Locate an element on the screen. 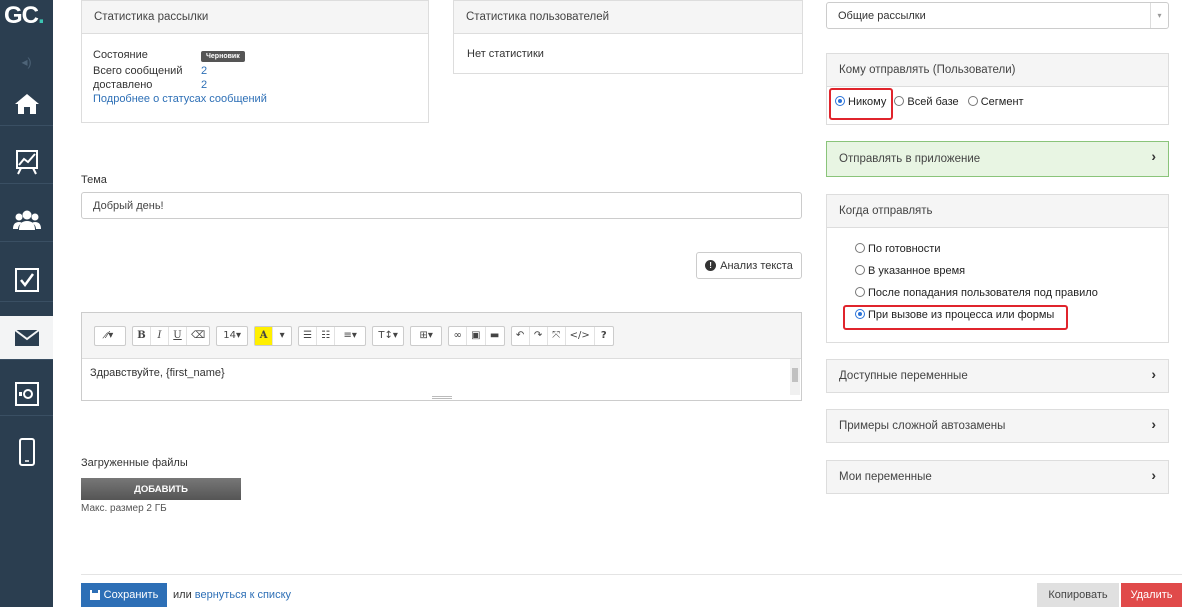 This screenshot has width=1199, height=607. send-to-app-accordion: Отправлять в приложение › is located at coordinates (997, 159).